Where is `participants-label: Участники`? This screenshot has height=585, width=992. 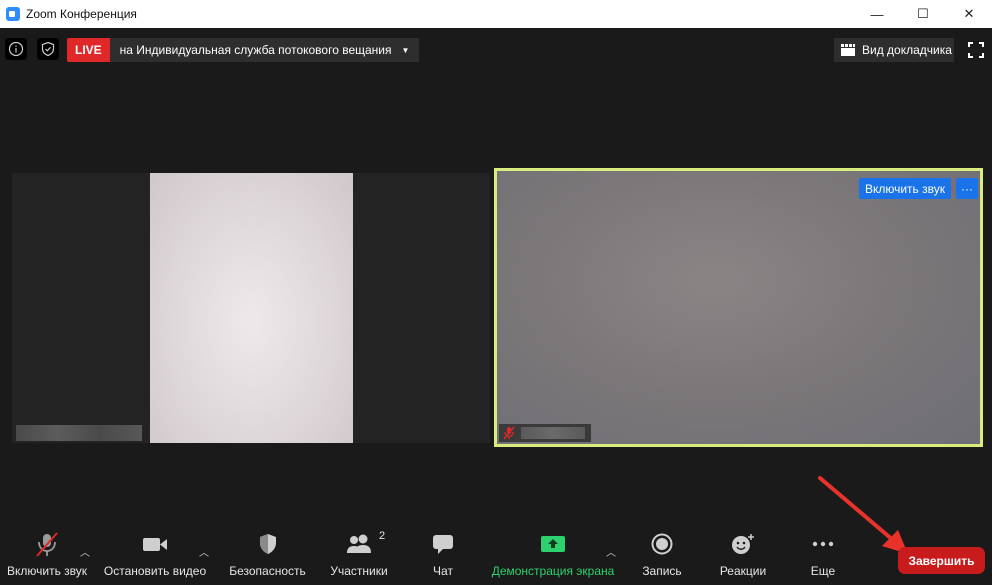 participants-label: Участники is located at coordinates (359, 571).